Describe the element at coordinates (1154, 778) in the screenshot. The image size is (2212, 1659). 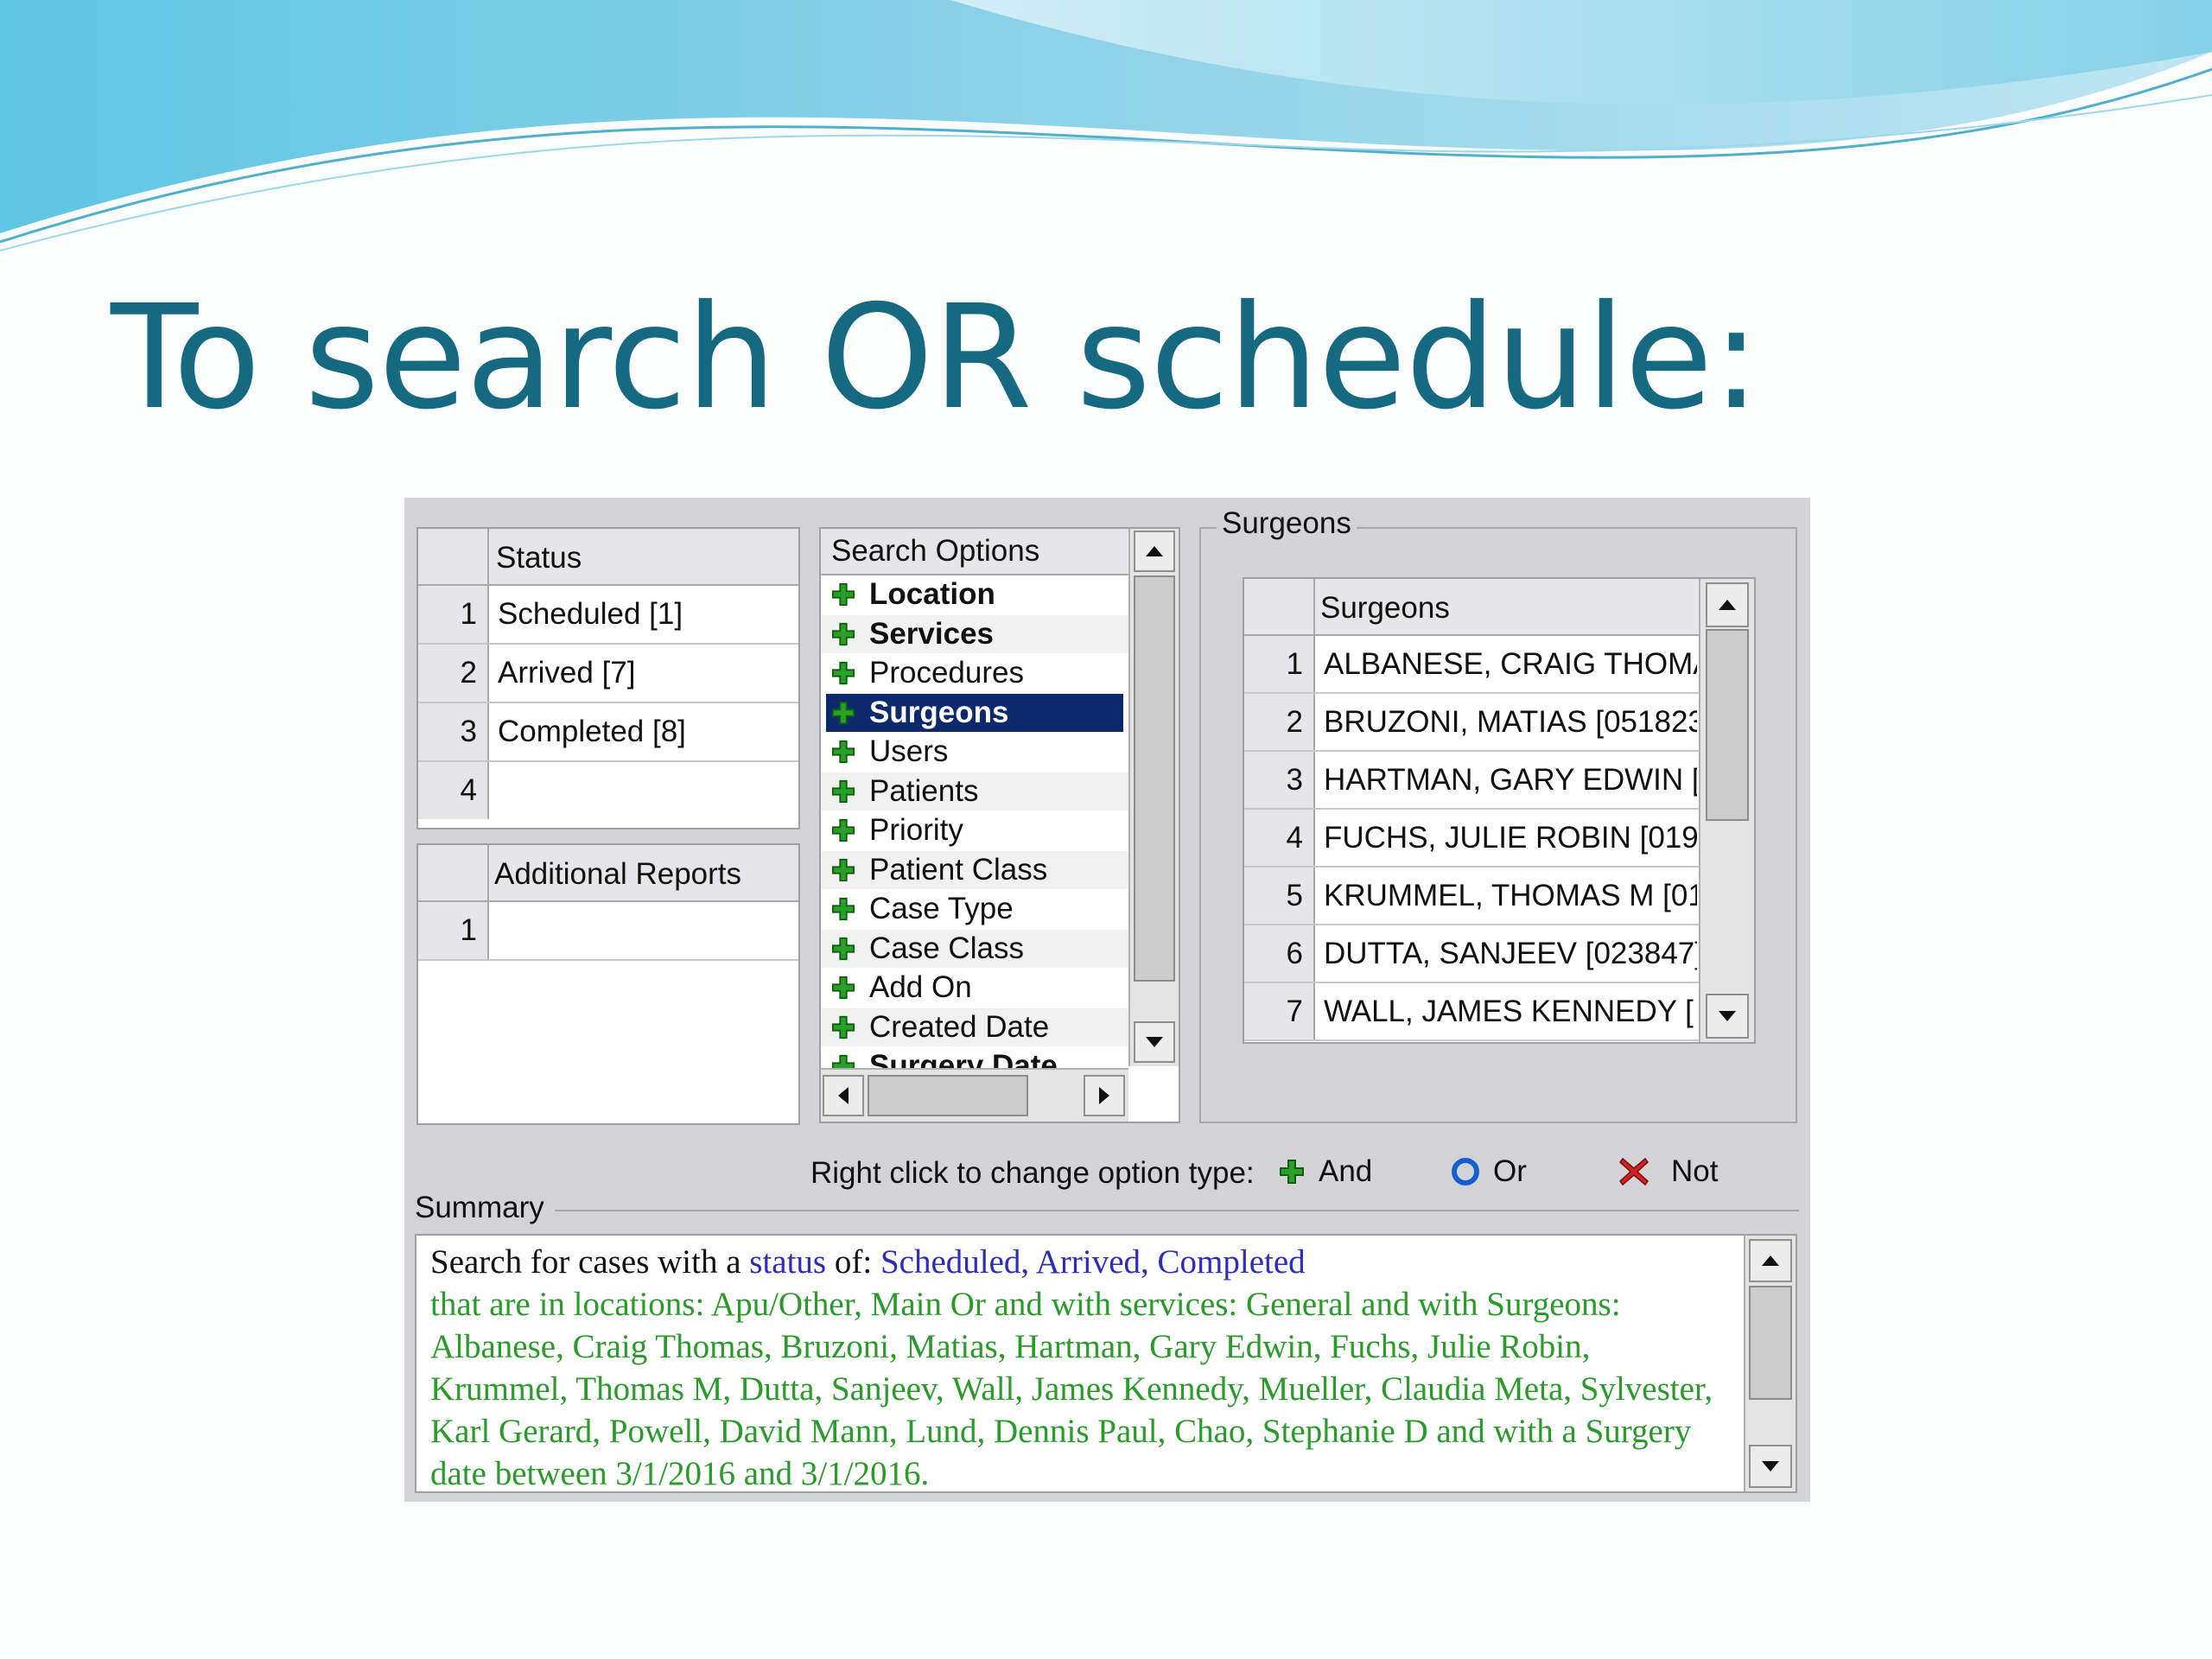
I see `options-scroll-thumb` at that location.